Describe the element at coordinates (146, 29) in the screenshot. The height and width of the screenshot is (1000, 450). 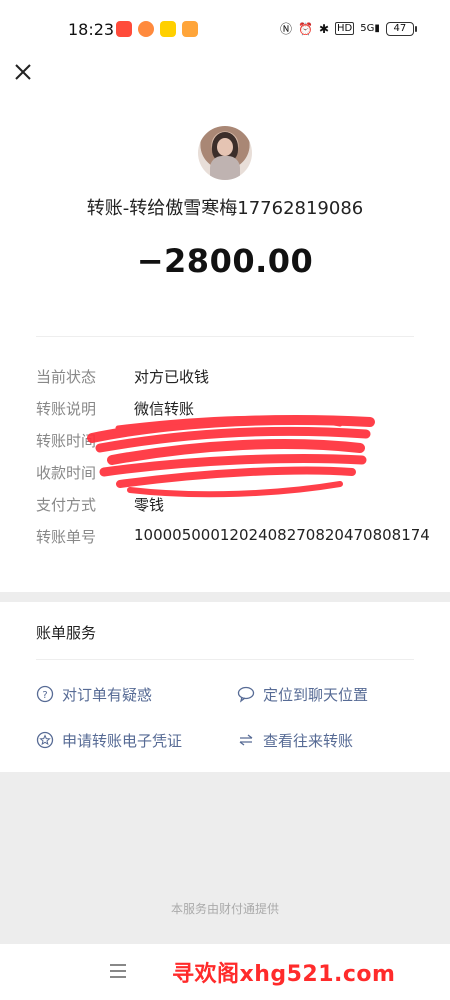
I see `game-app-icon` at that location.